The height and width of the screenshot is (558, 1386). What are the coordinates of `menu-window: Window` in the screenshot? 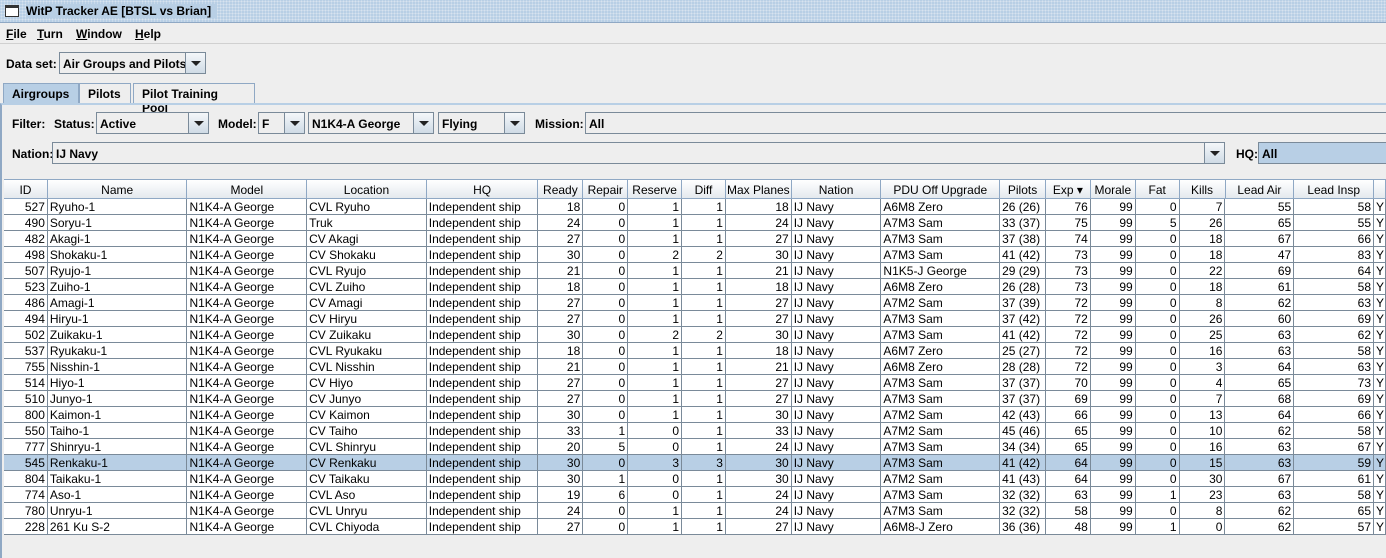 It's located at (99, 34).